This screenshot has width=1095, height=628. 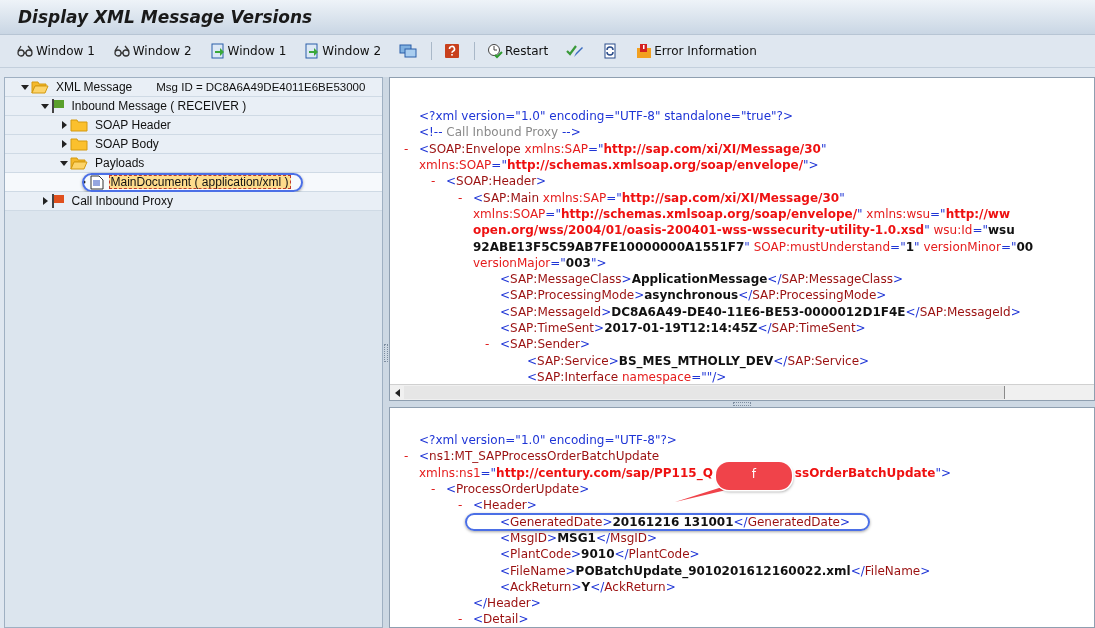 I want to click on xml-line: <Header>, so click(x=505, y=505).